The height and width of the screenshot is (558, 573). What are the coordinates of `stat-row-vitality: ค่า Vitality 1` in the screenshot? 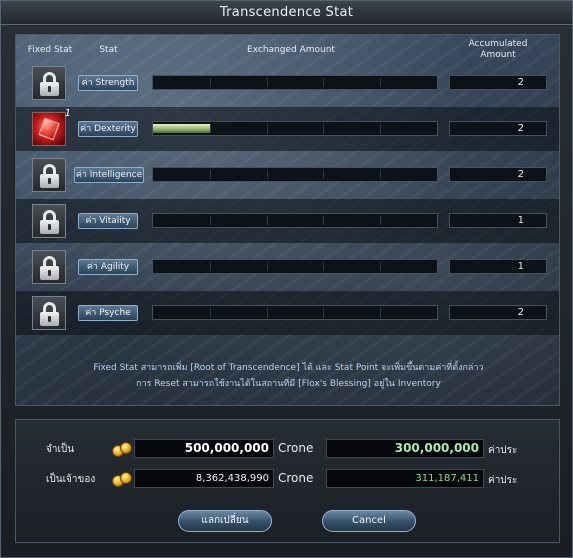 It's located at (287, 221).